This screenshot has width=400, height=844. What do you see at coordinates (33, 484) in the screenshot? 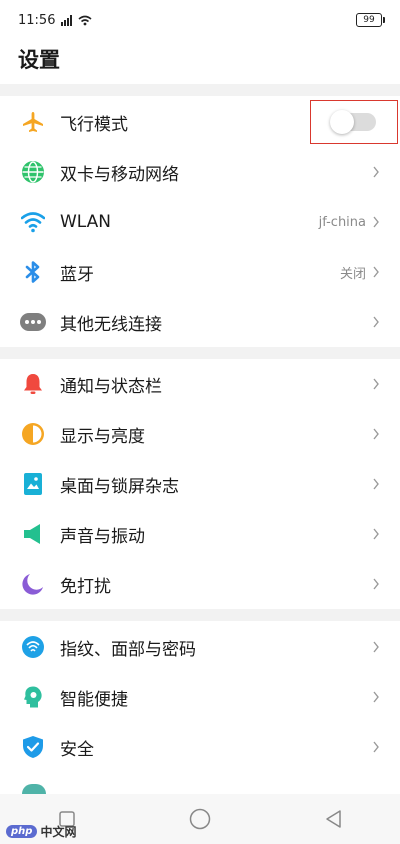
I see `wallpaper-icon` at bounding box center [33, 484].